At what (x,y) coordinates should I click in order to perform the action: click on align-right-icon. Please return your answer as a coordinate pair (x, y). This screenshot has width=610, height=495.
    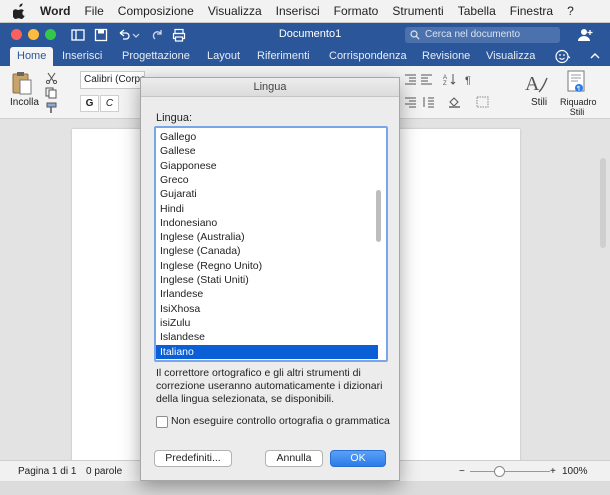
    Looking at the image, I should click on (410, 102).